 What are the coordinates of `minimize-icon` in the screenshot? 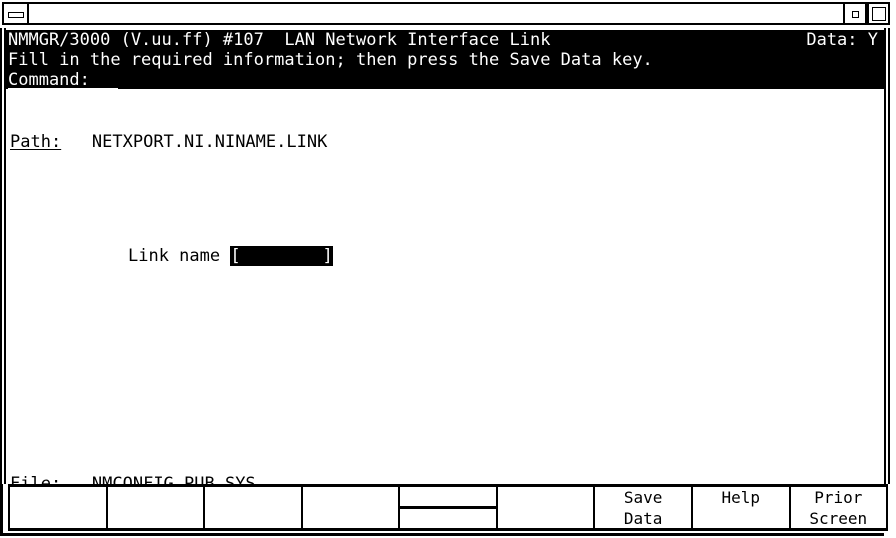 It's located at (16, 15).